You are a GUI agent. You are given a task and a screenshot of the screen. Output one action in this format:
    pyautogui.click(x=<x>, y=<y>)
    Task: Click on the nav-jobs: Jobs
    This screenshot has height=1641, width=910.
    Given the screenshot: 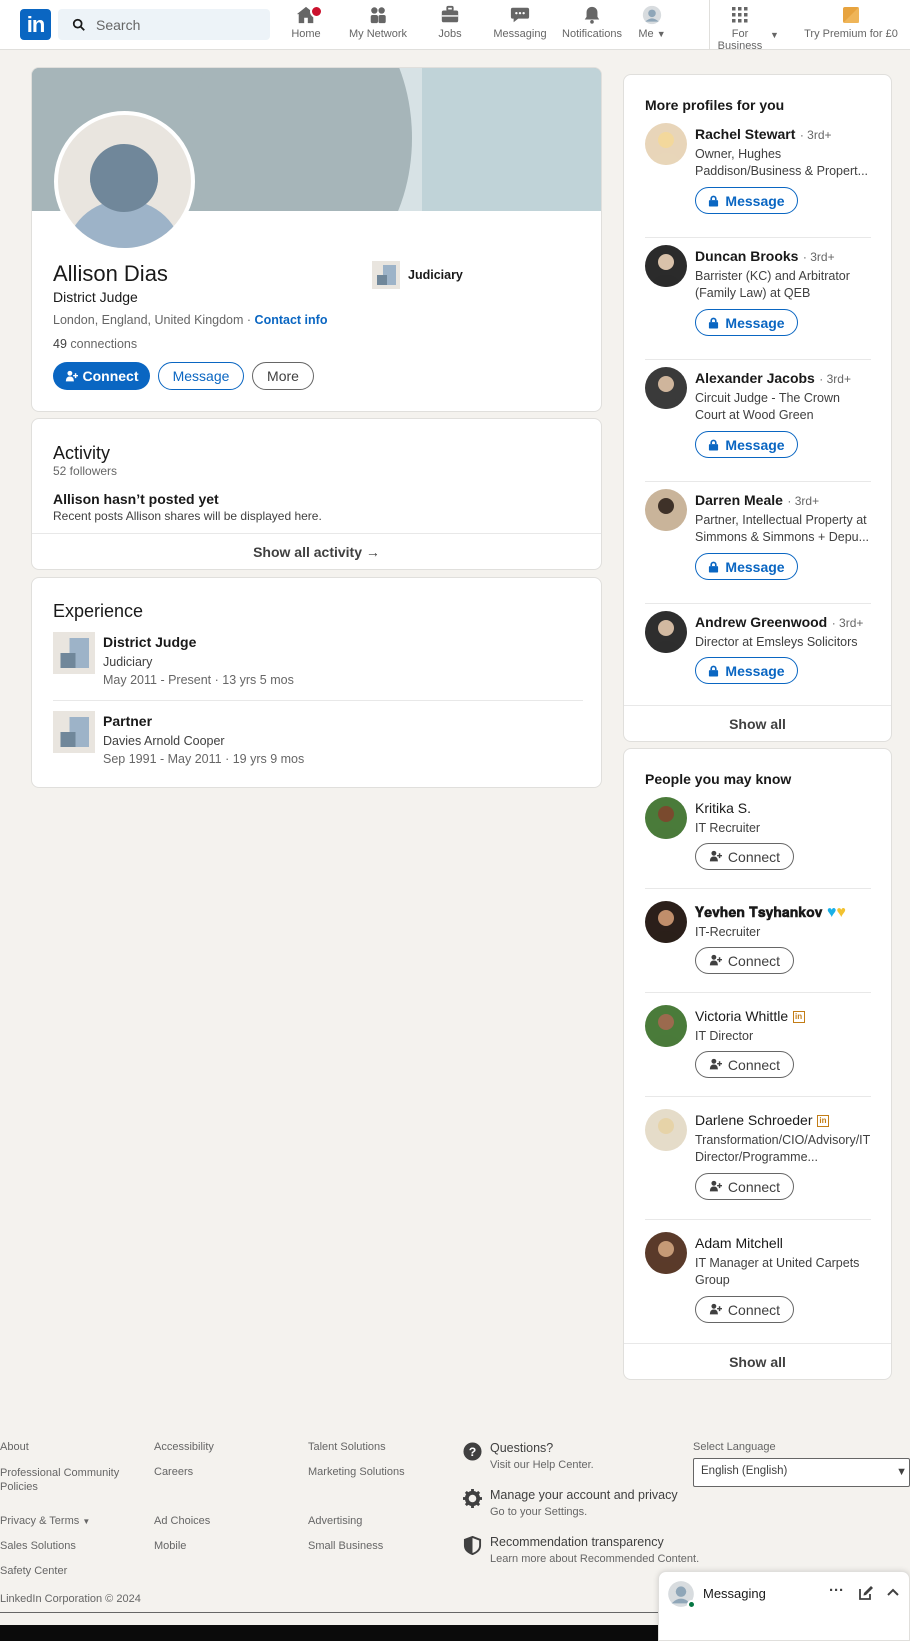 What is the action you would take?
    pyautogui.click(x=450, y=22)
    